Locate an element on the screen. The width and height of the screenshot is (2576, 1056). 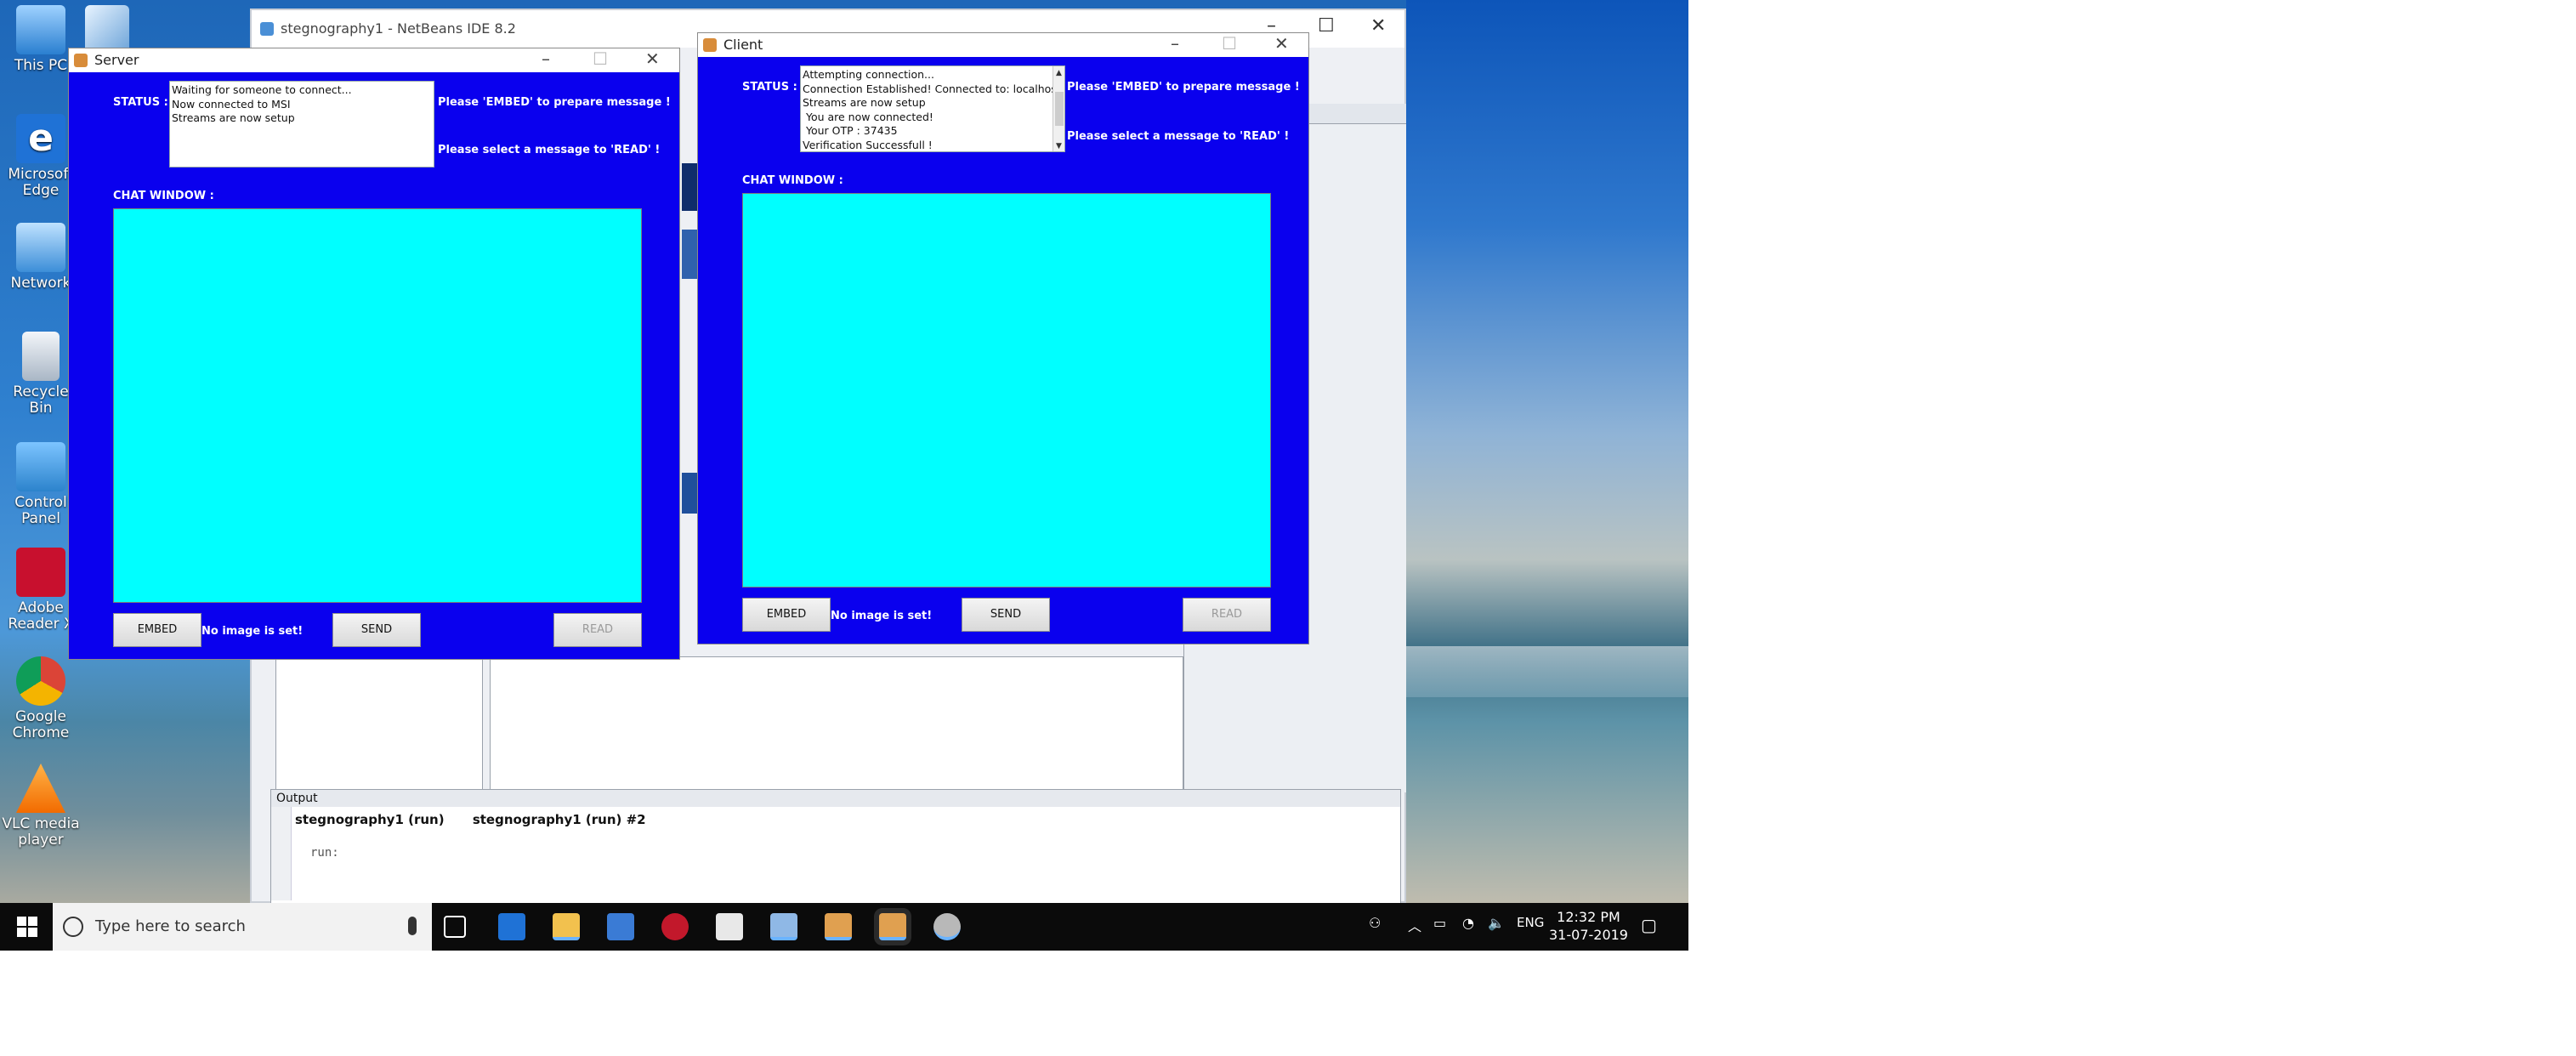
computer-icon is located at coordinates (40, 29).